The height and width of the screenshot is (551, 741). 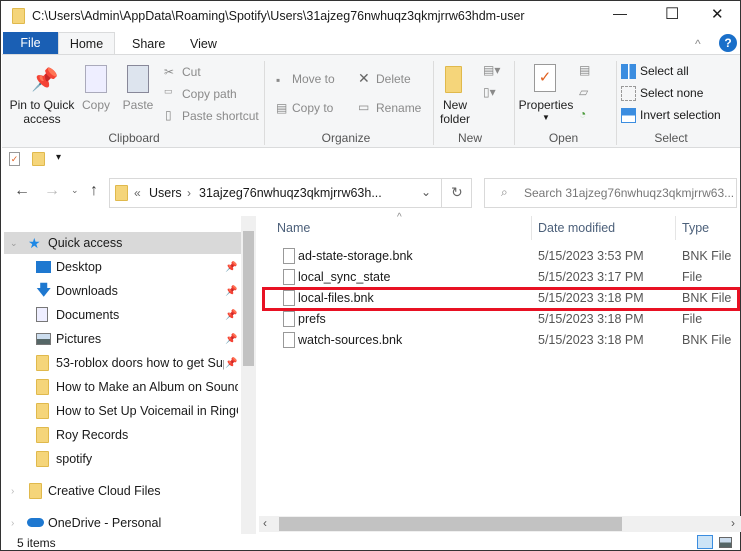 I want to click on item-label: Pictures, so click(x=79, y=339).